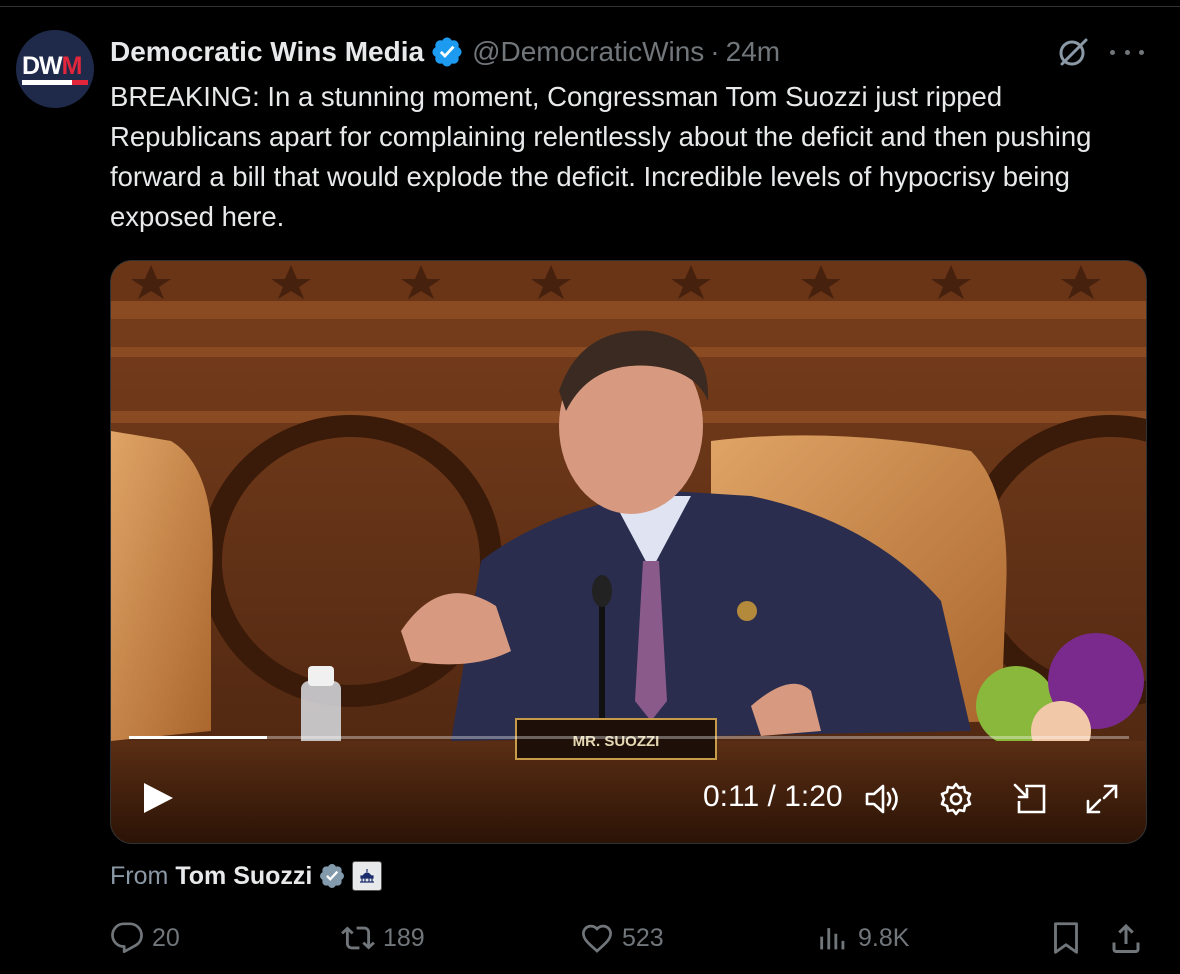 Image resolution: width=1180 pixels, height=974 pixels. I want to click on grok-icon, so click(1073, 52).